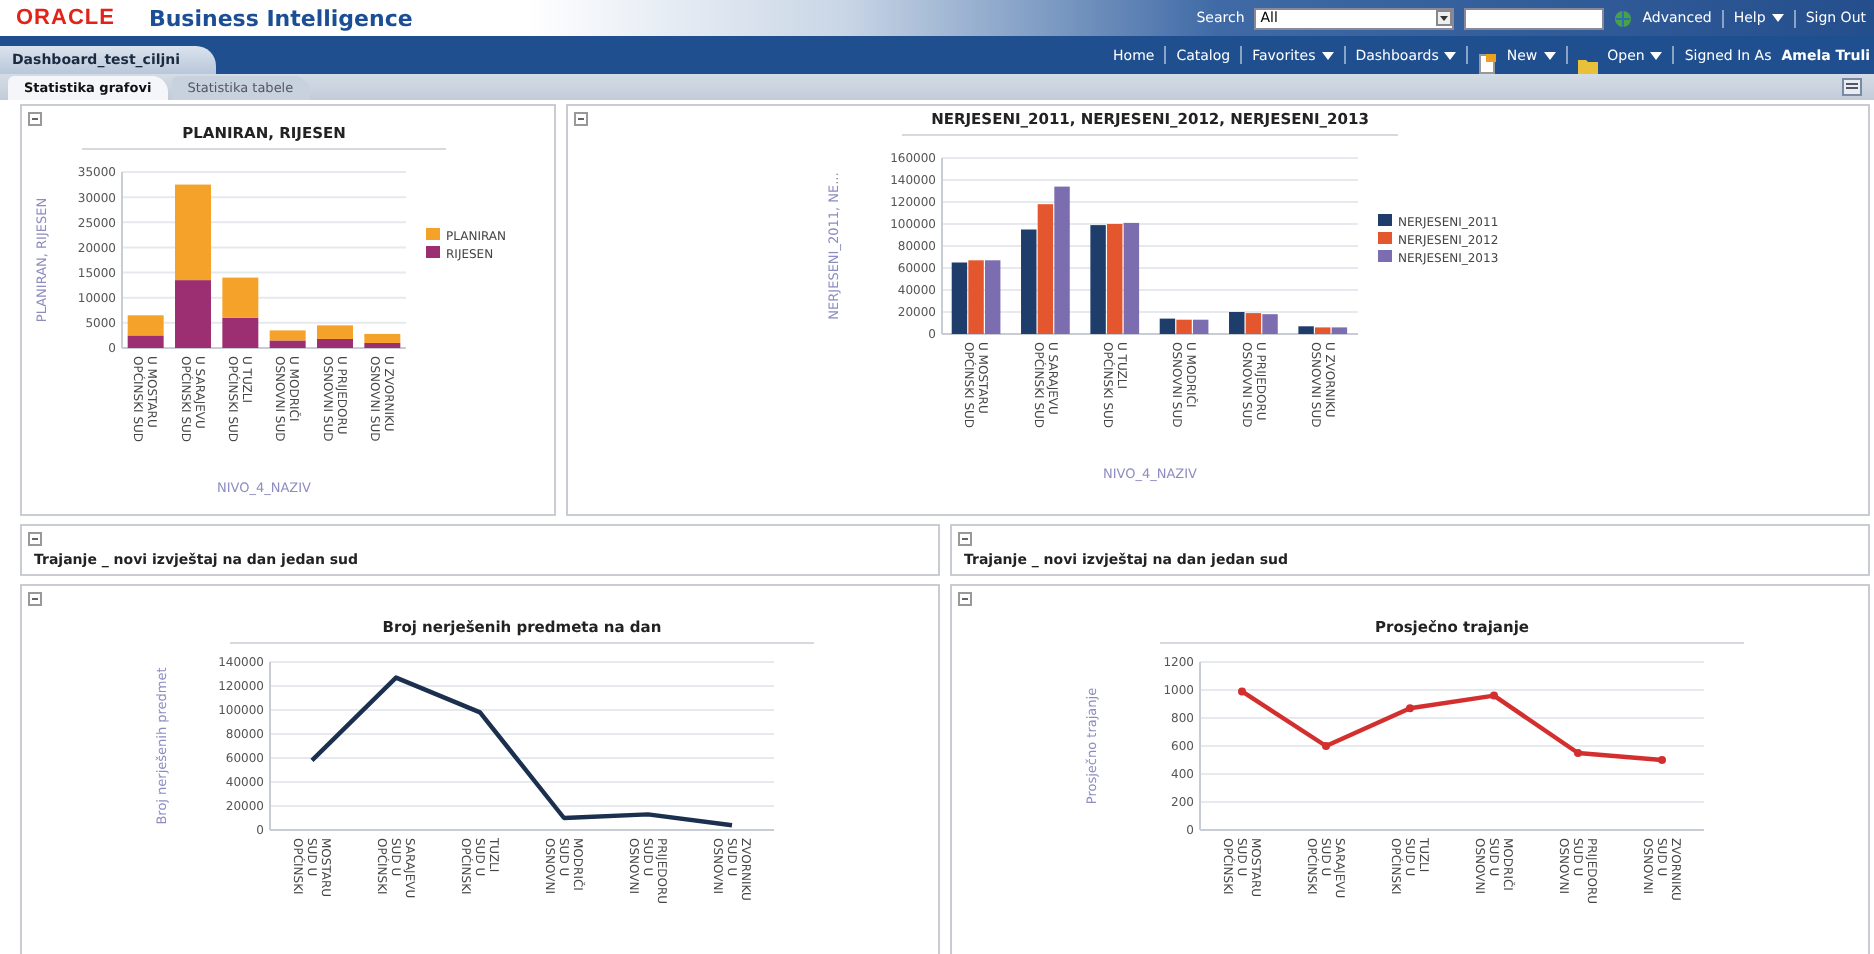 The image size is (1874, 954). I want to click on dropdown-icon, so click(1444, 18).